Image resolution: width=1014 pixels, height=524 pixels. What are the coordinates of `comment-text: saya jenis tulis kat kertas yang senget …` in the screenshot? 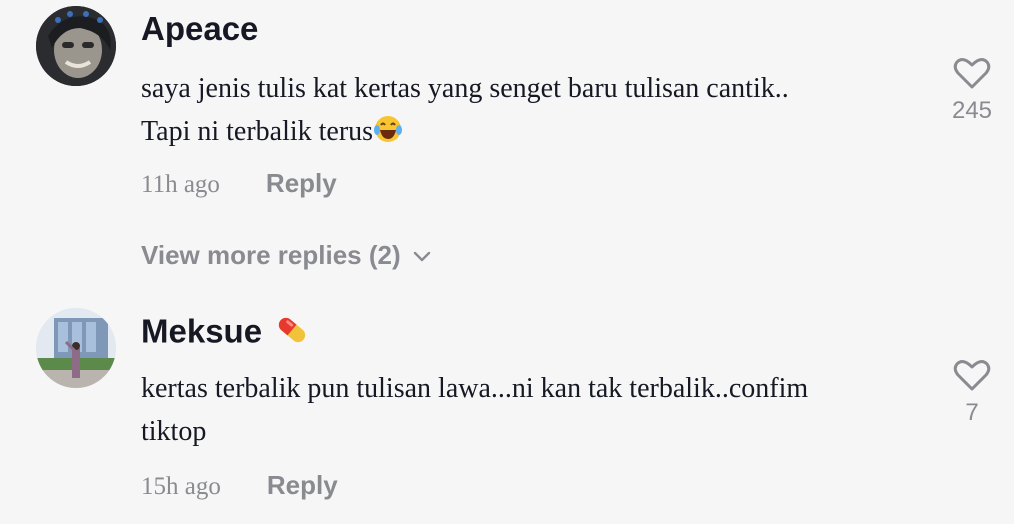 It's located at (536, 112).